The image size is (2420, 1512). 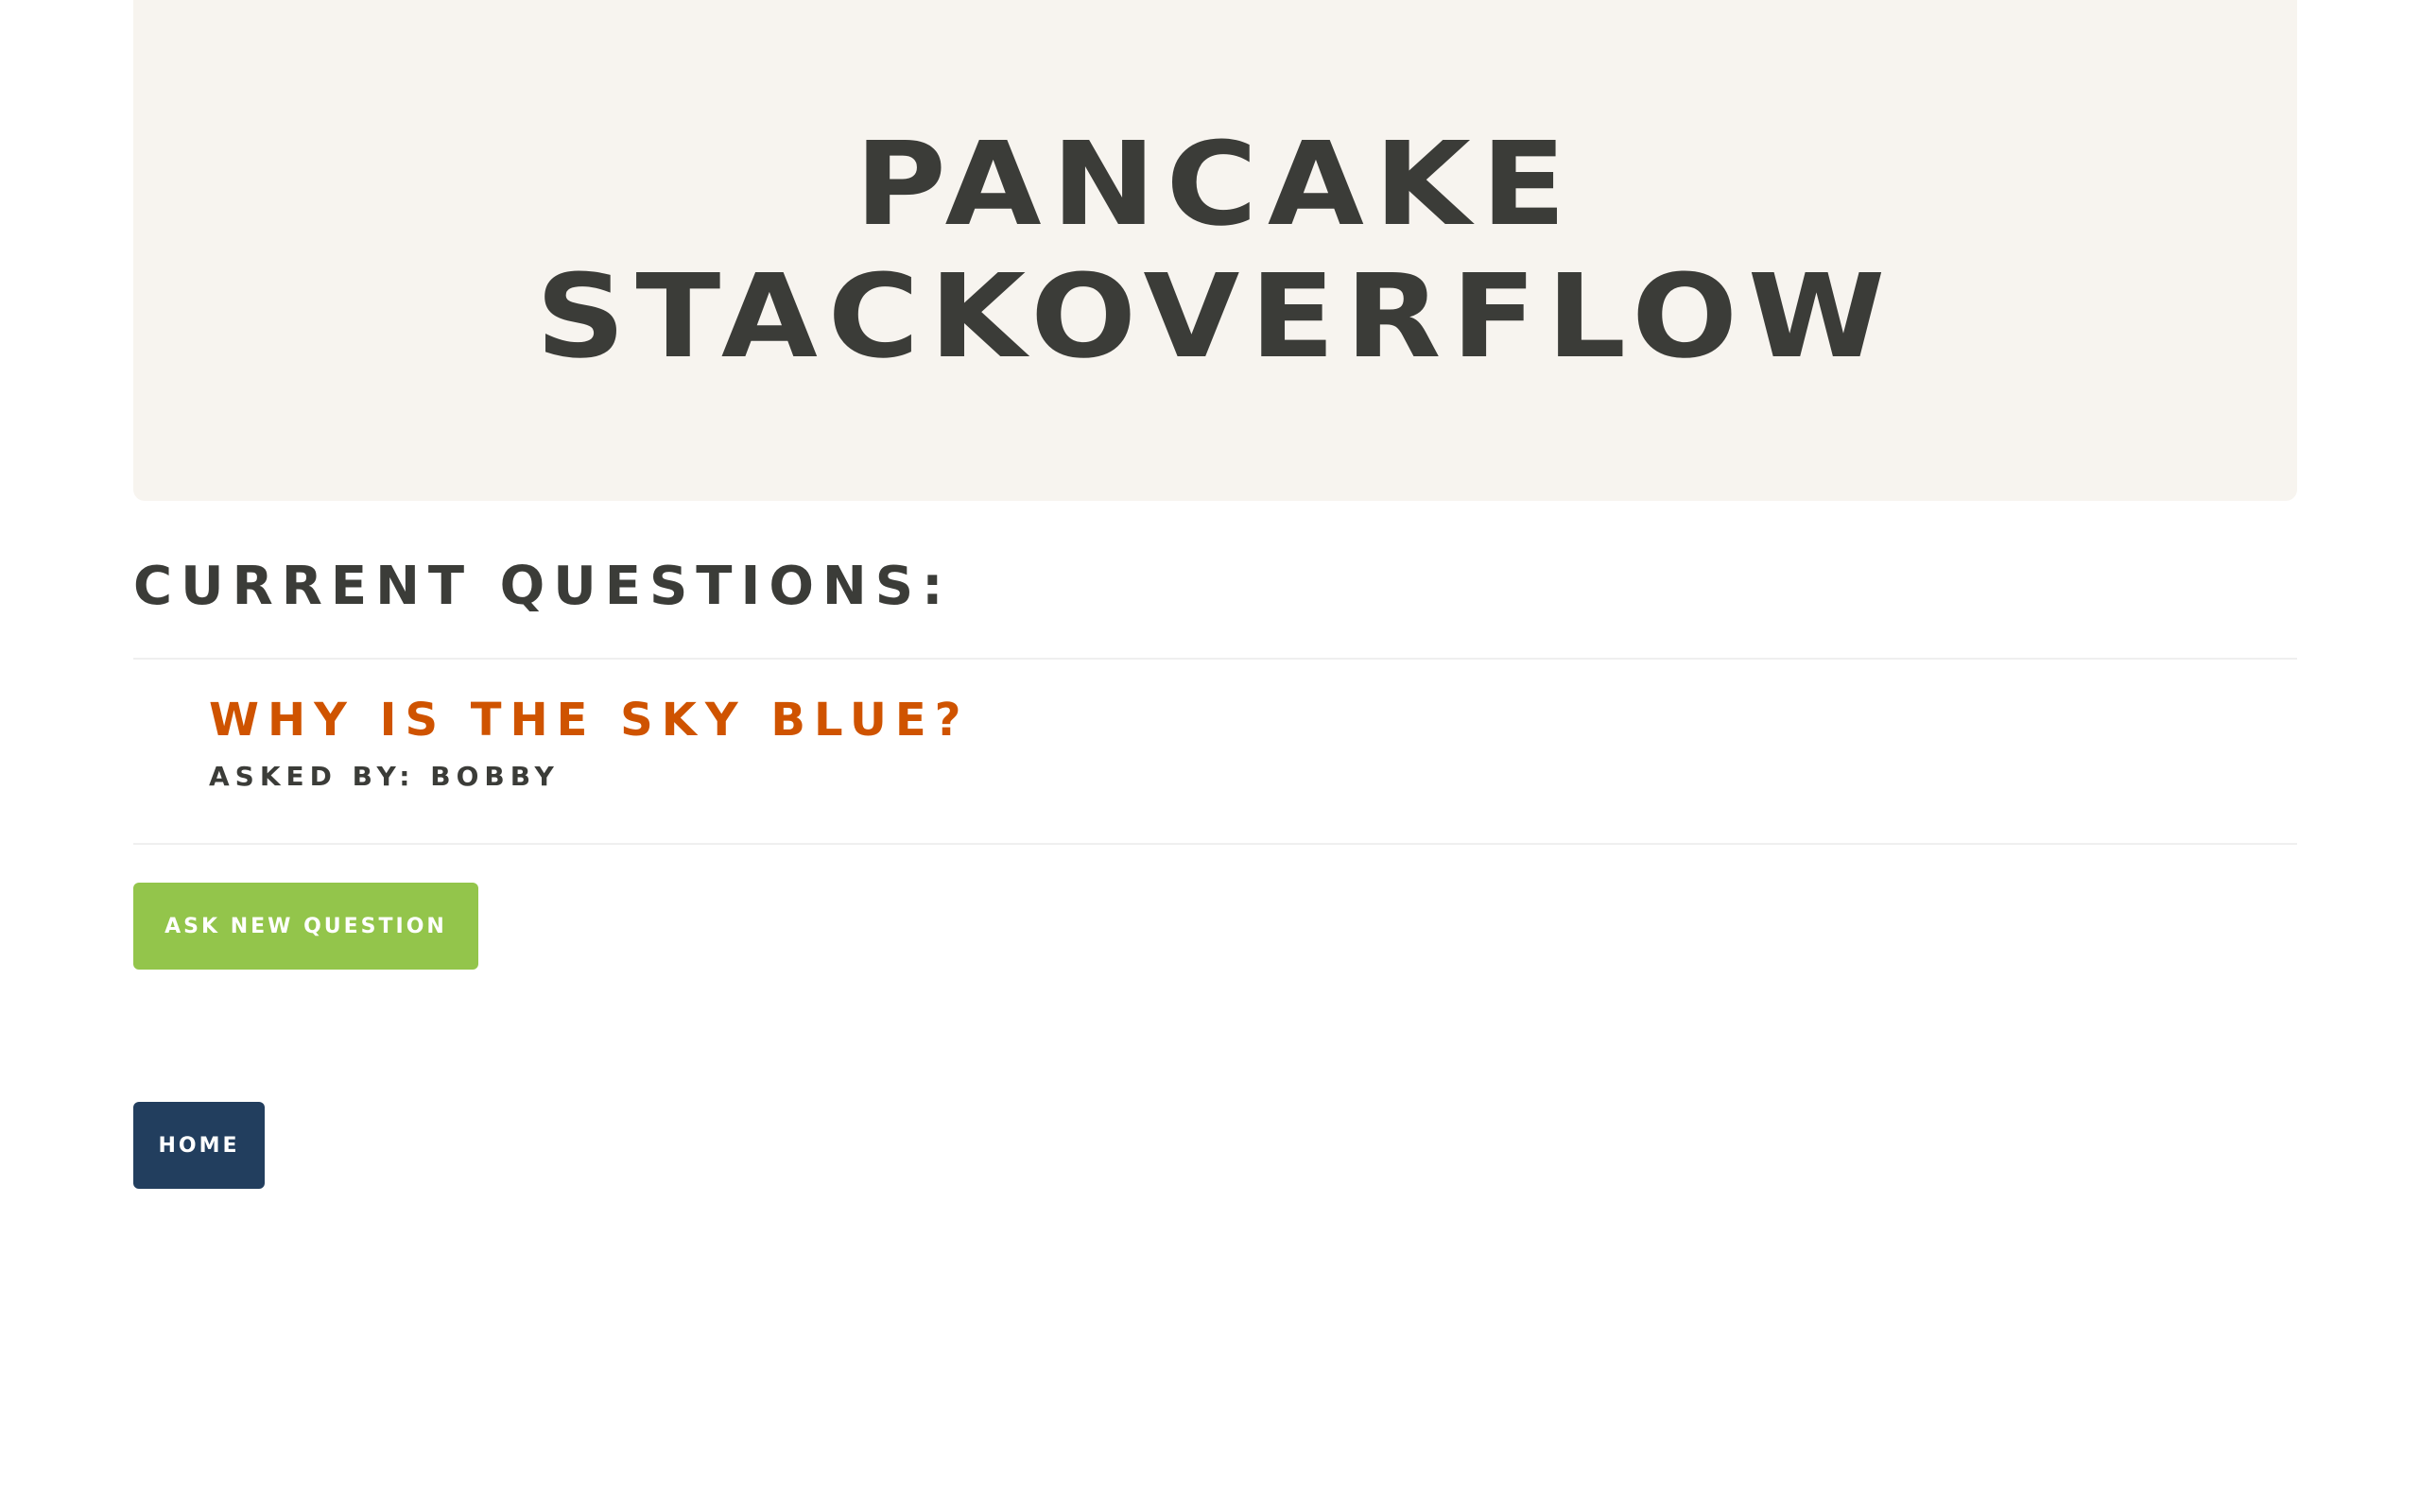 I want to click on question-asked-by: ASKED BY: BOBBY, so click(x=384, y=776).